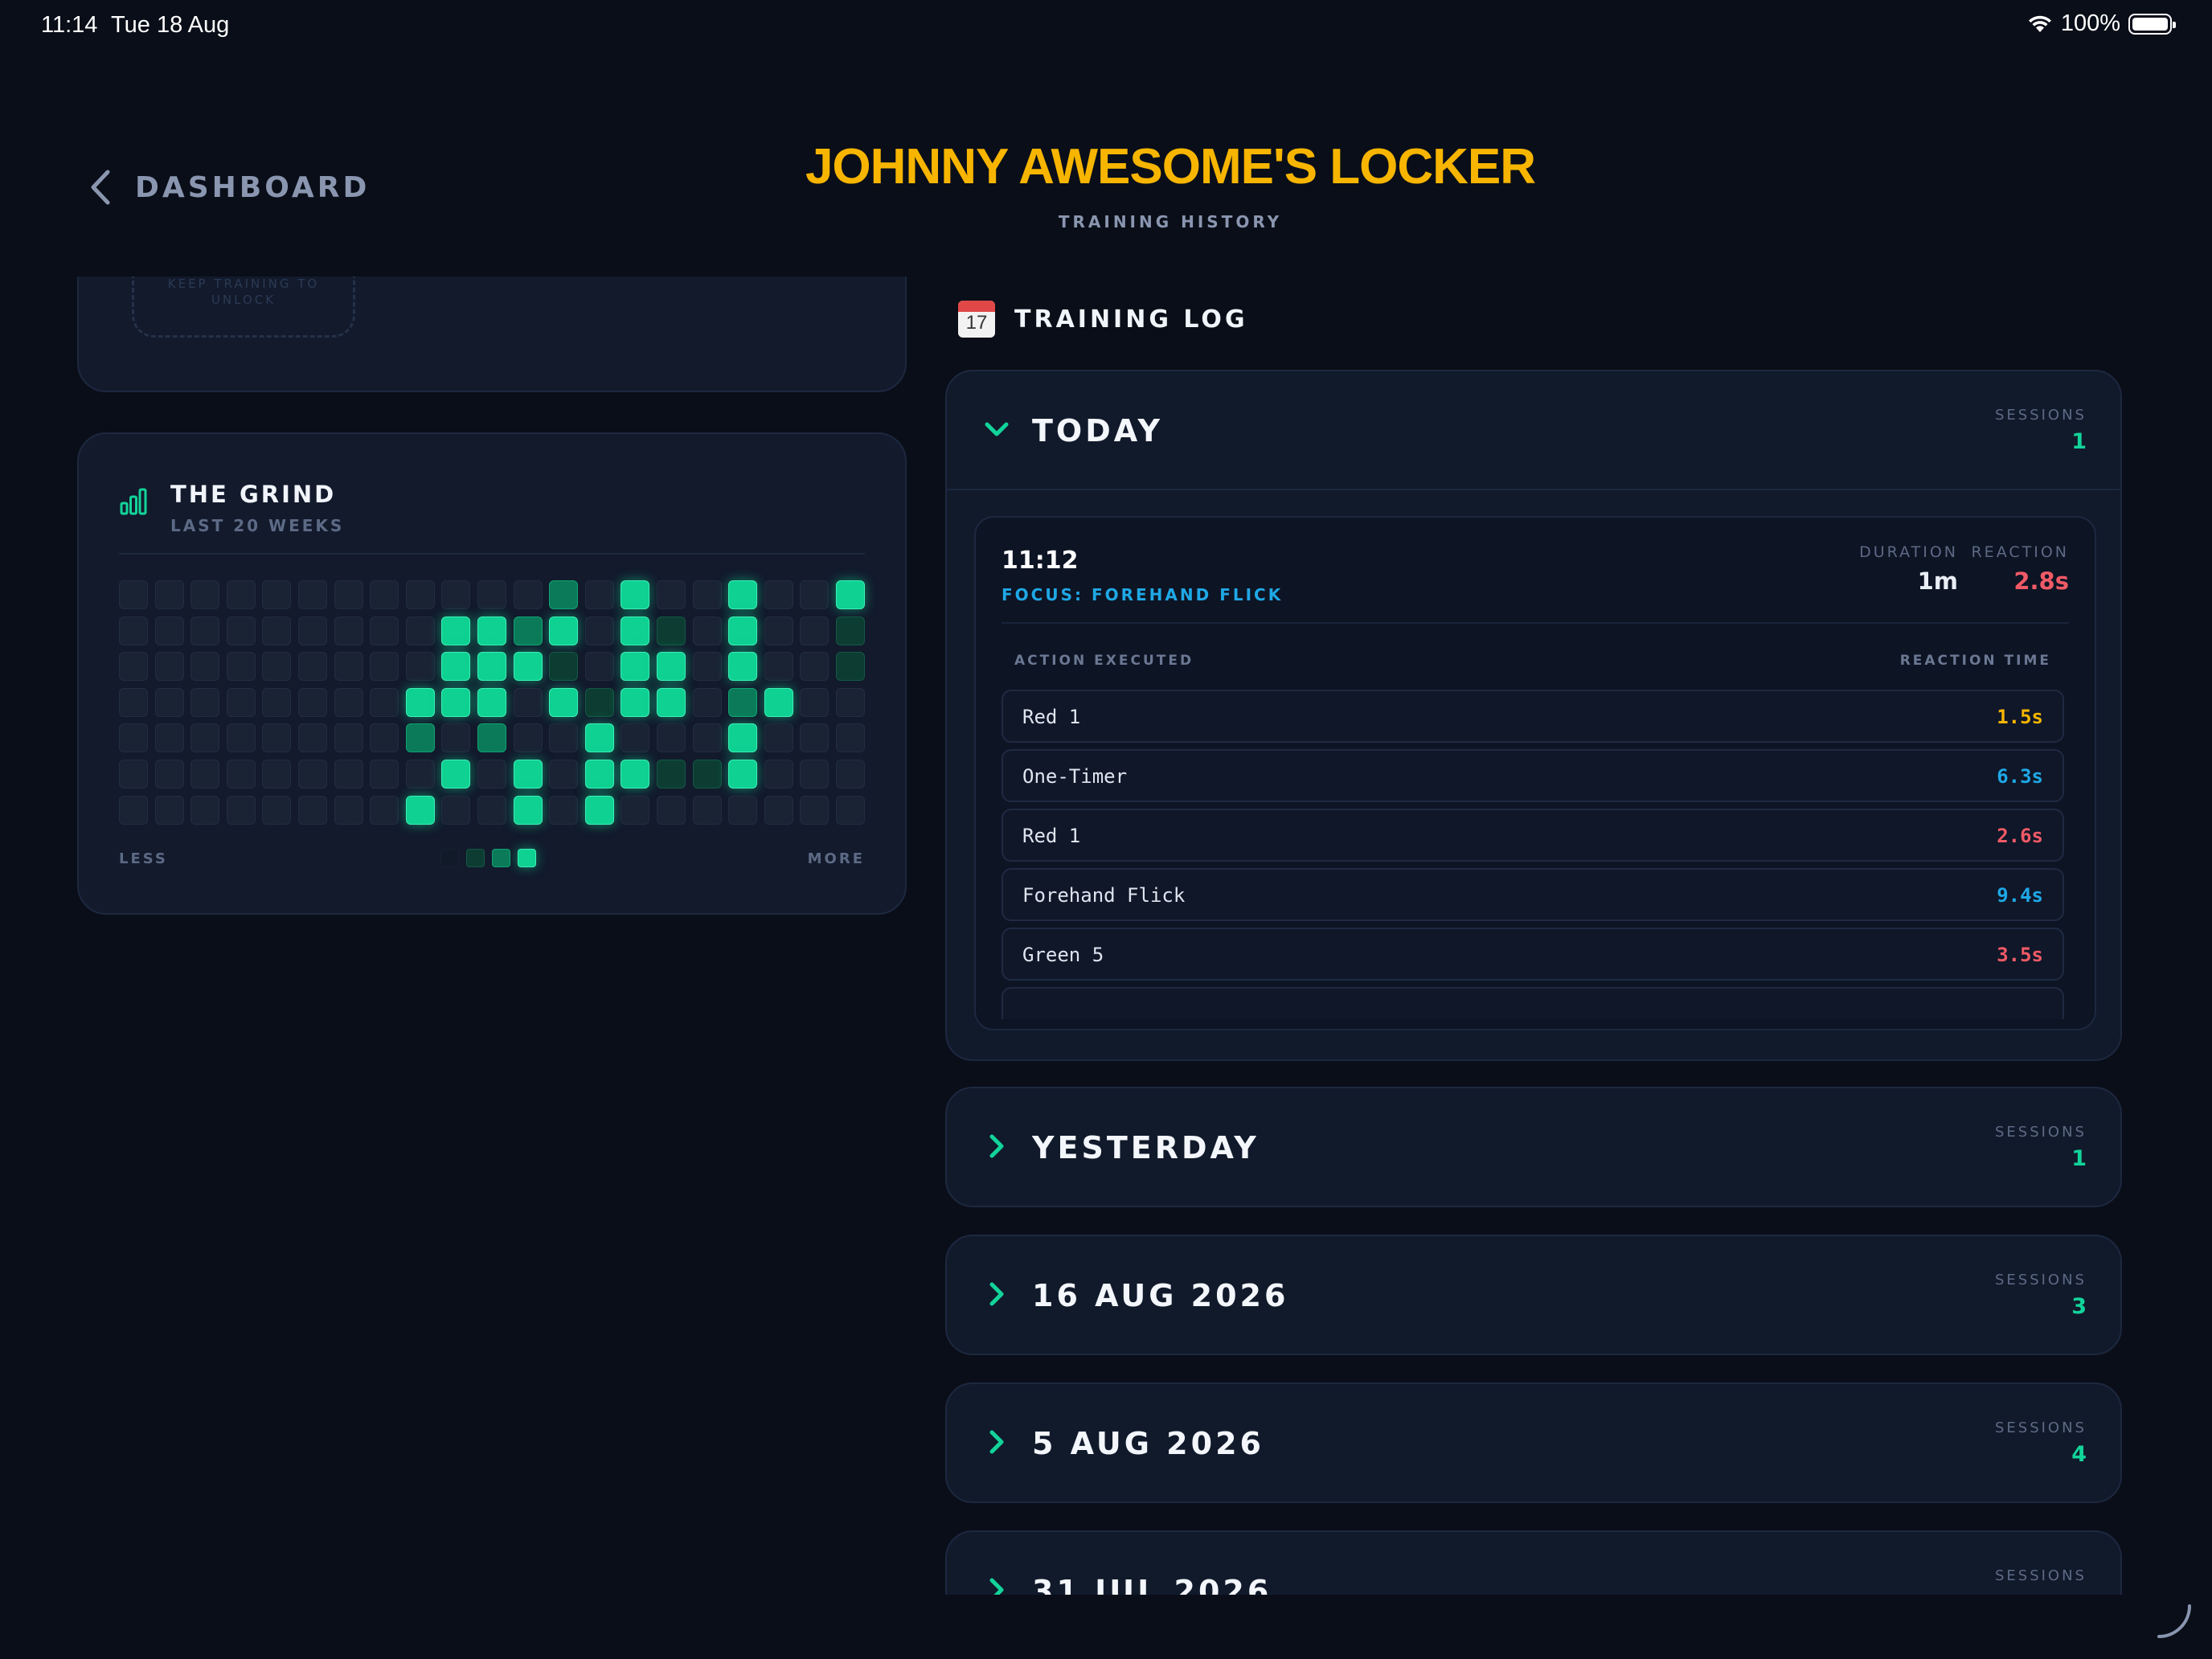  Describe the element at coordinates (836, 858) in the screenshot. I see `legend-more-label: MORE` at that location.